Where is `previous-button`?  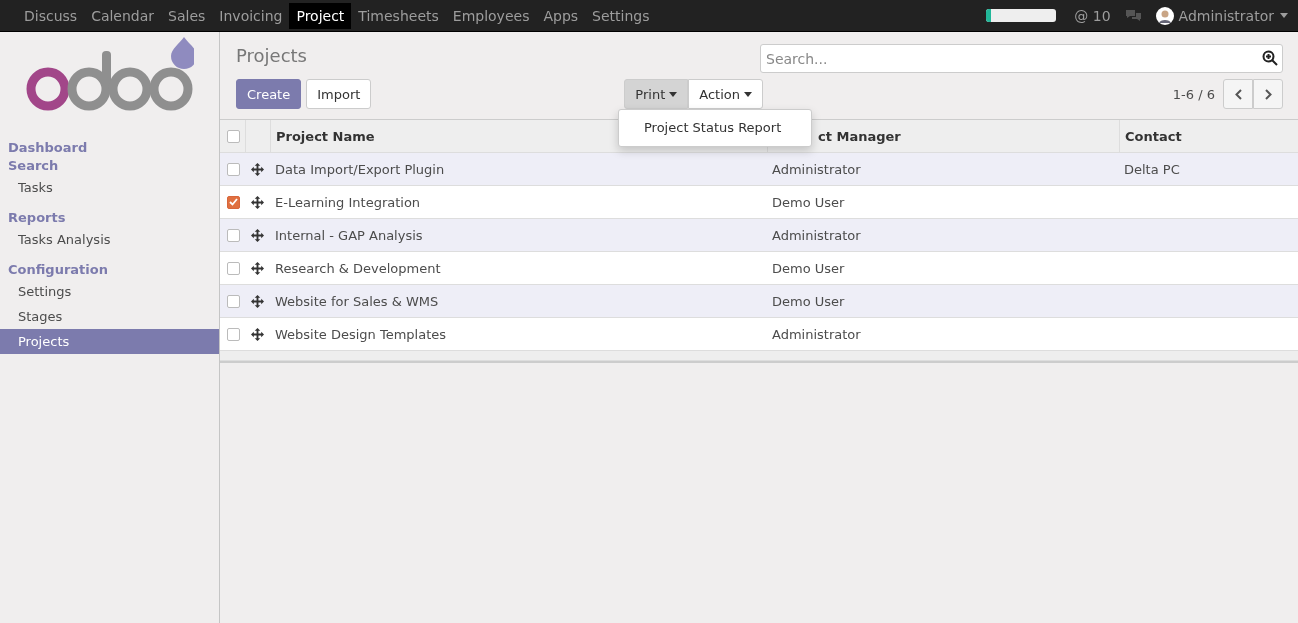 previous-button is located at coordinates (1238, 94).